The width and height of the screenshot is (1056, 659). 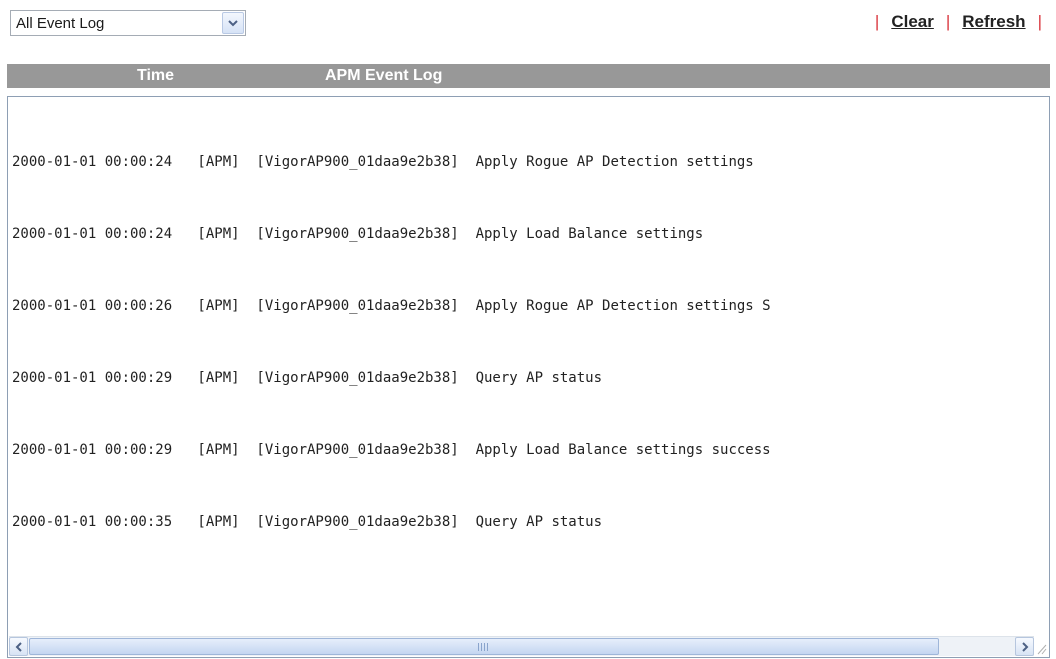 I want to click on refresh-link: Refresh, so click(x=993, y=22).